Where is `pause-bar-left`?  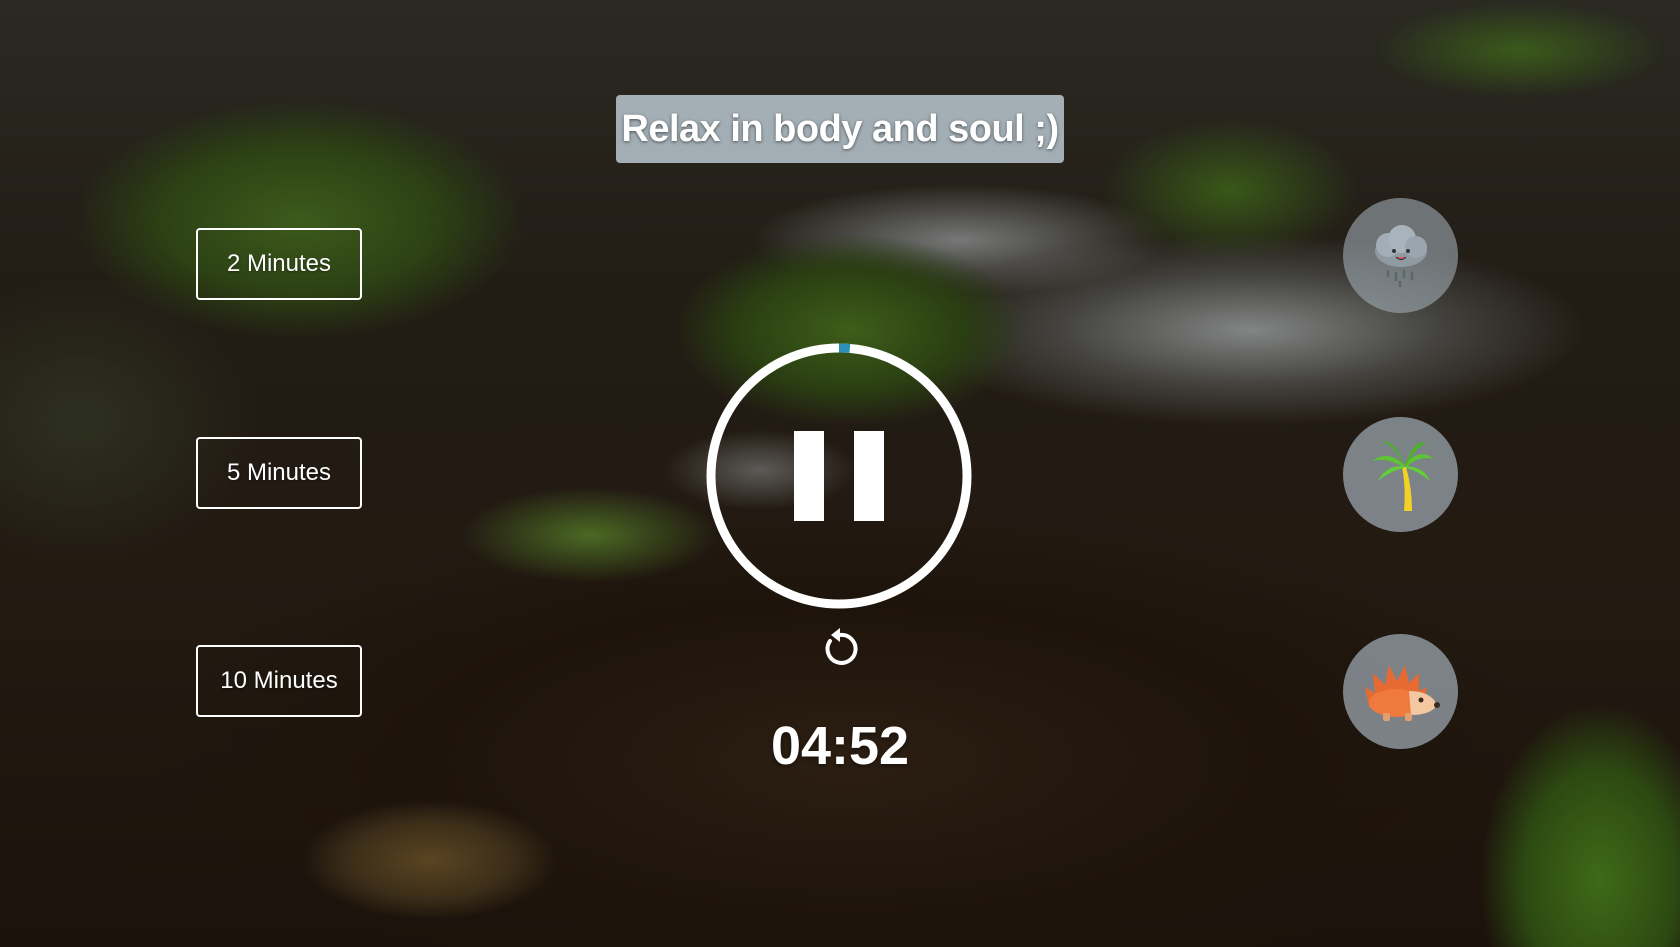 pause-bar-left is located at coordinates (809, 476).